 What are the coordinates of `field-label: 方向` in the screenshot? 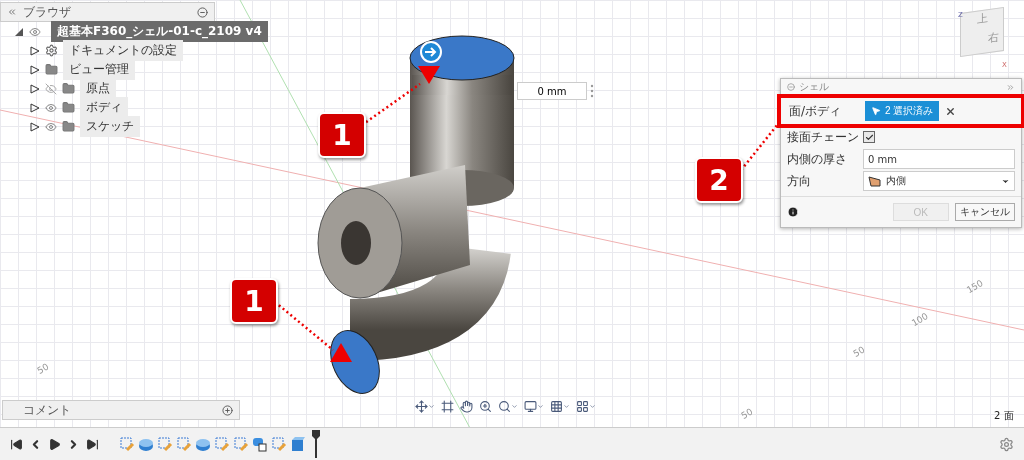 It's located at (799, 181).